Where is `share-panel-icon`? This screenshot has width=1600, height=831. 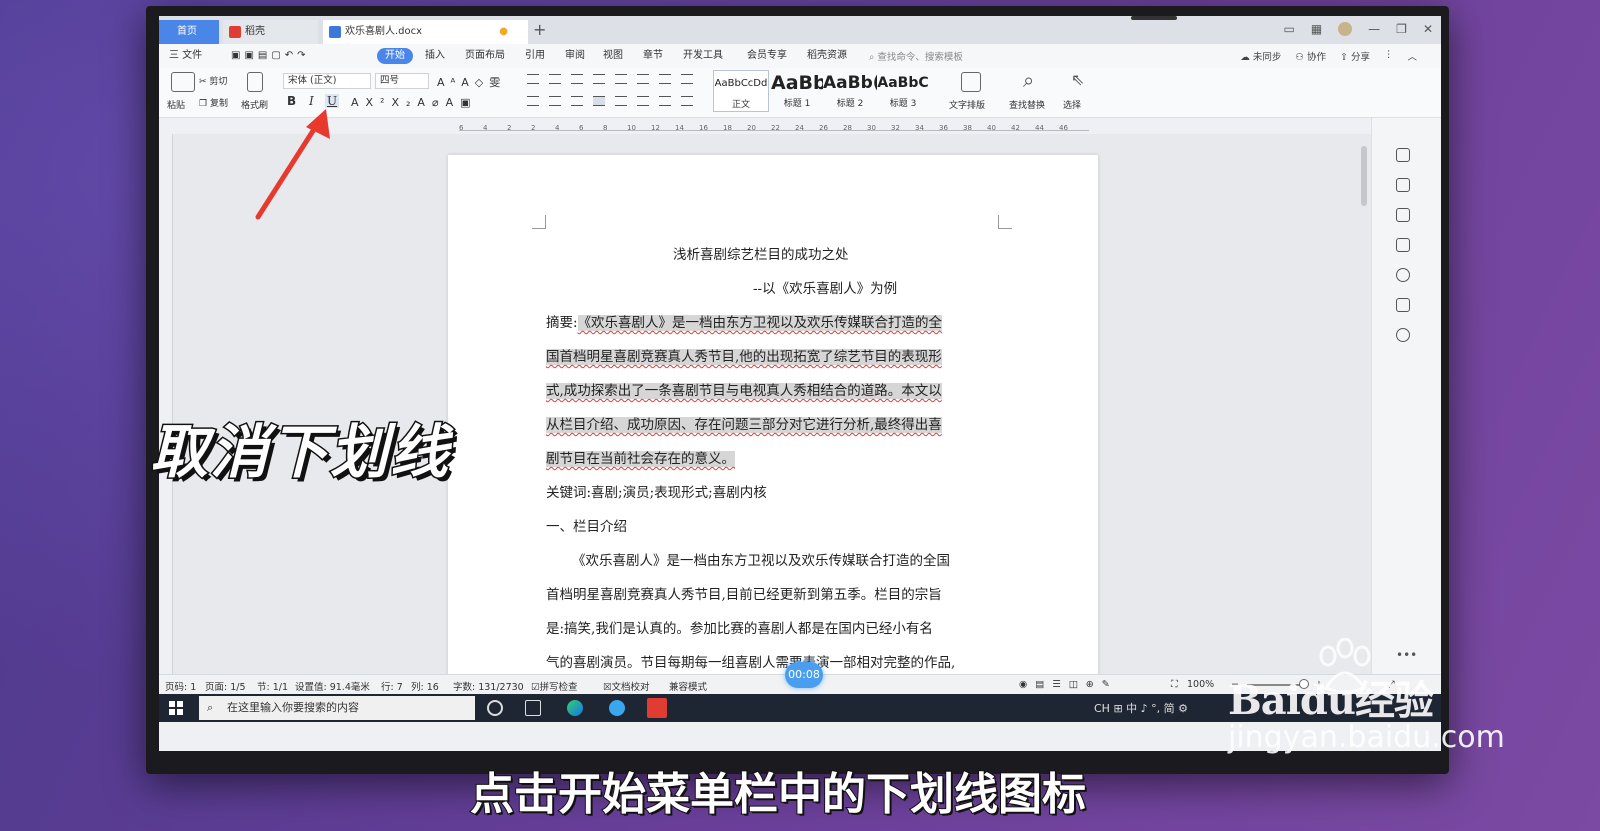
share-panel-icon is located at coordinates (1403, 335).